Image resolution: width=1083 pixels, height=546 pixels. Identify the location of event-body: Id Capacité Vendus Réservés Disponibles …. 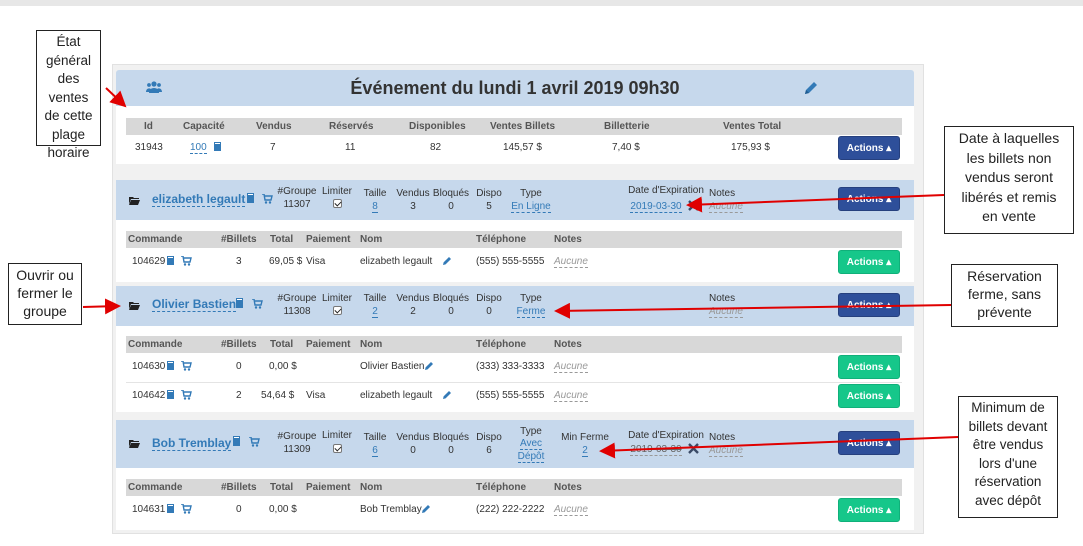
(515, 135).